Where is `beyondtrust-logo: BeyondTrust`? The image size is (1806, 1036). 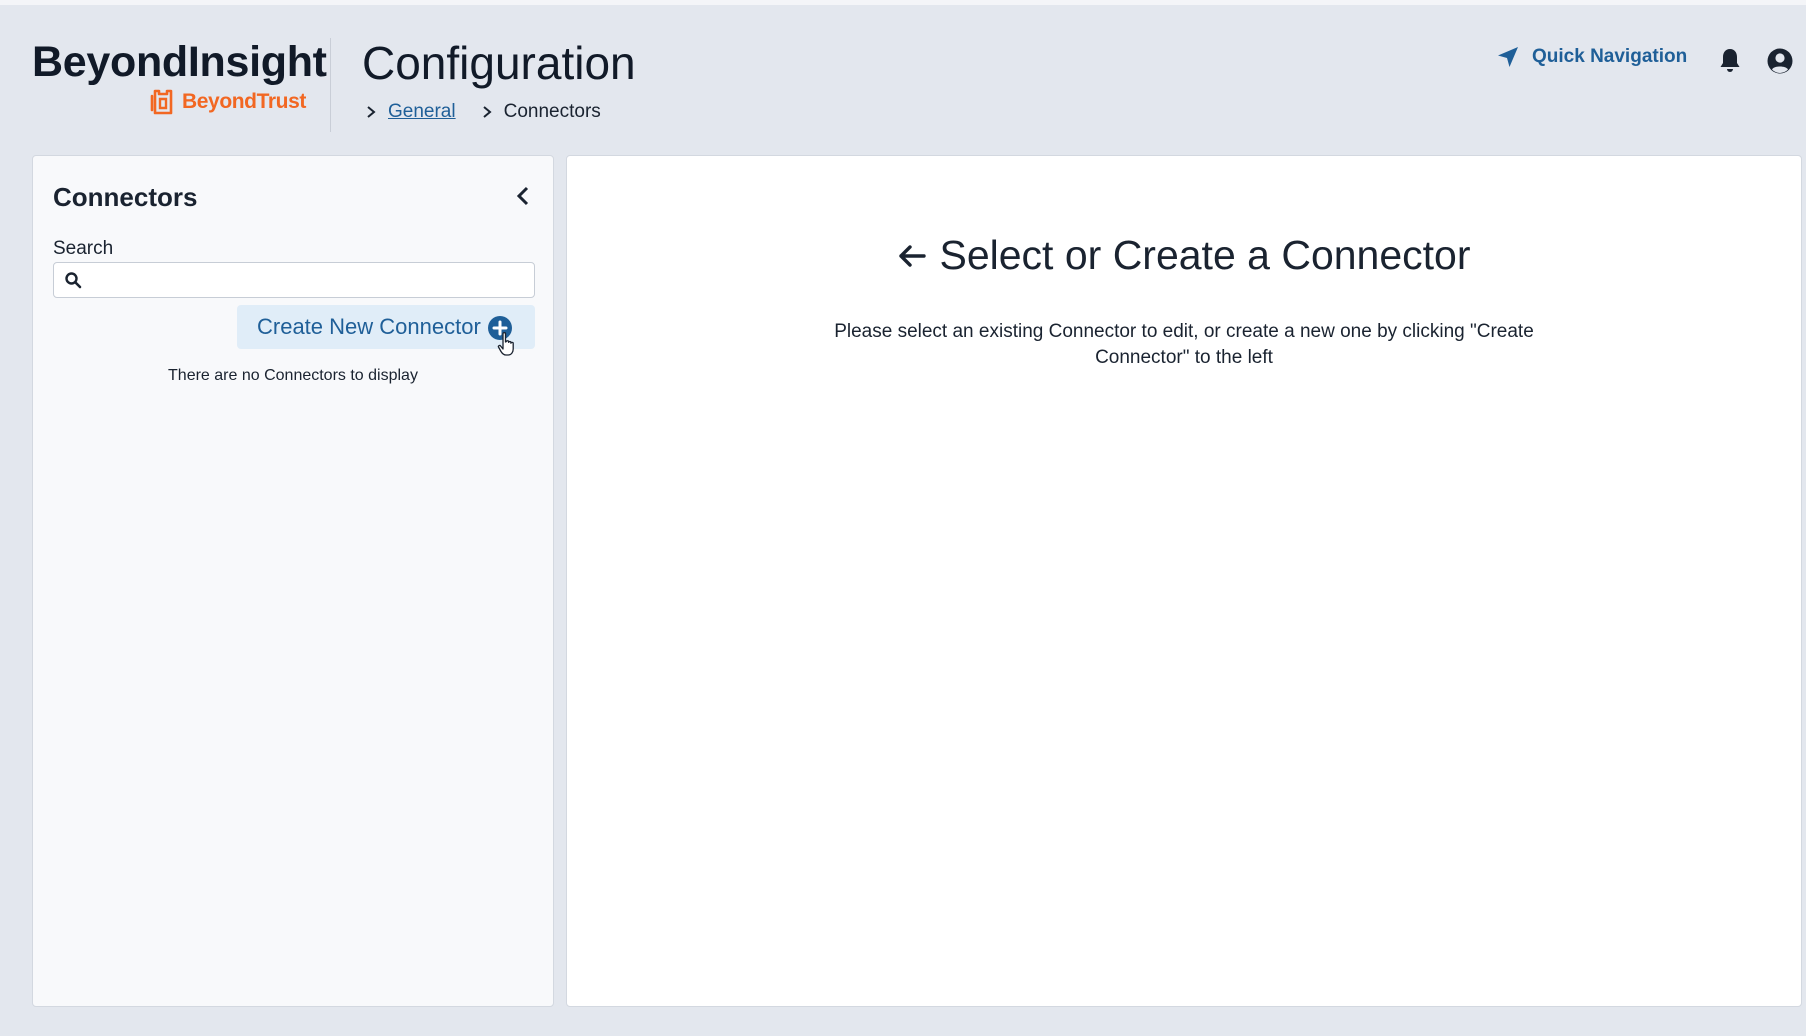
beyondtrust-logo: BeyondTrust is located at coordinates (228, 102).